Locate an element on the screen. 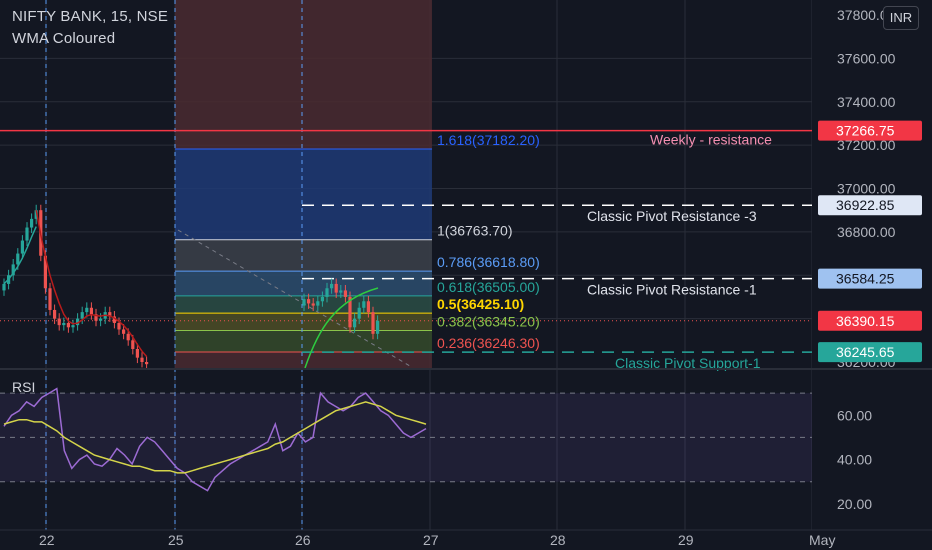  fib-label: 0.786(36618.80) is located at coordinates (488, 262).